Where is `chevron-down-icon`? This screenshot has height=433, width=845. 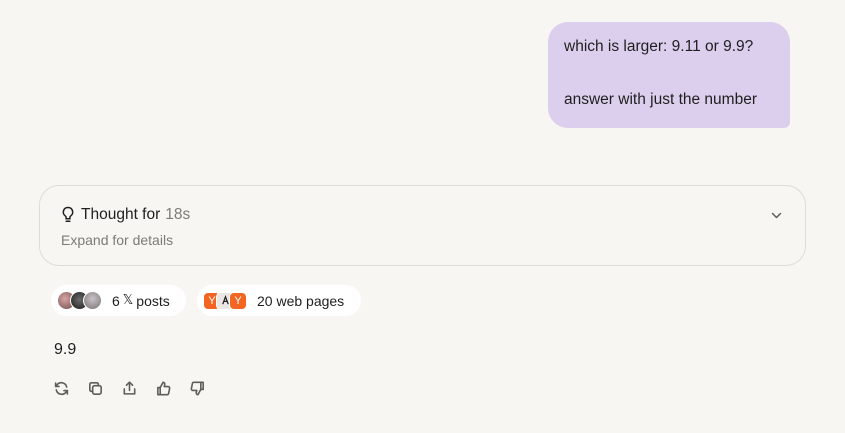 chevron-down-icon is located at coordinates (776, 215).